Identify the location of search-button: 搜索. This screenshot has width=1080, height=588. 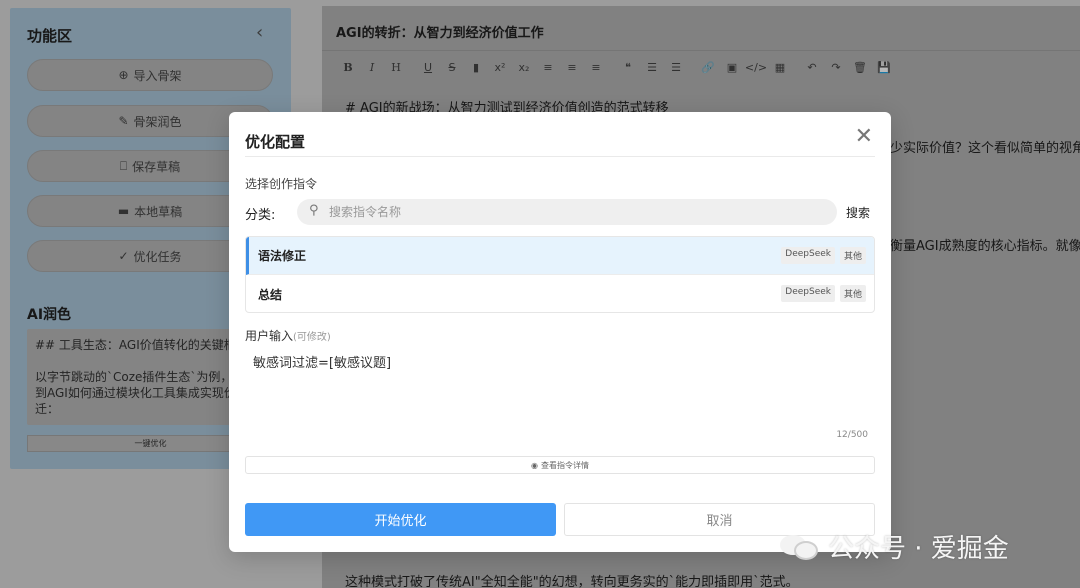
(858, 212).